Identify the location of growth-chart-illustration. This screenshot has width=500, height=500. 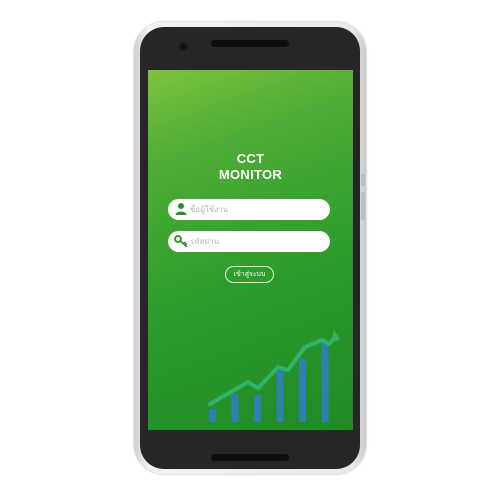
(274, 376).